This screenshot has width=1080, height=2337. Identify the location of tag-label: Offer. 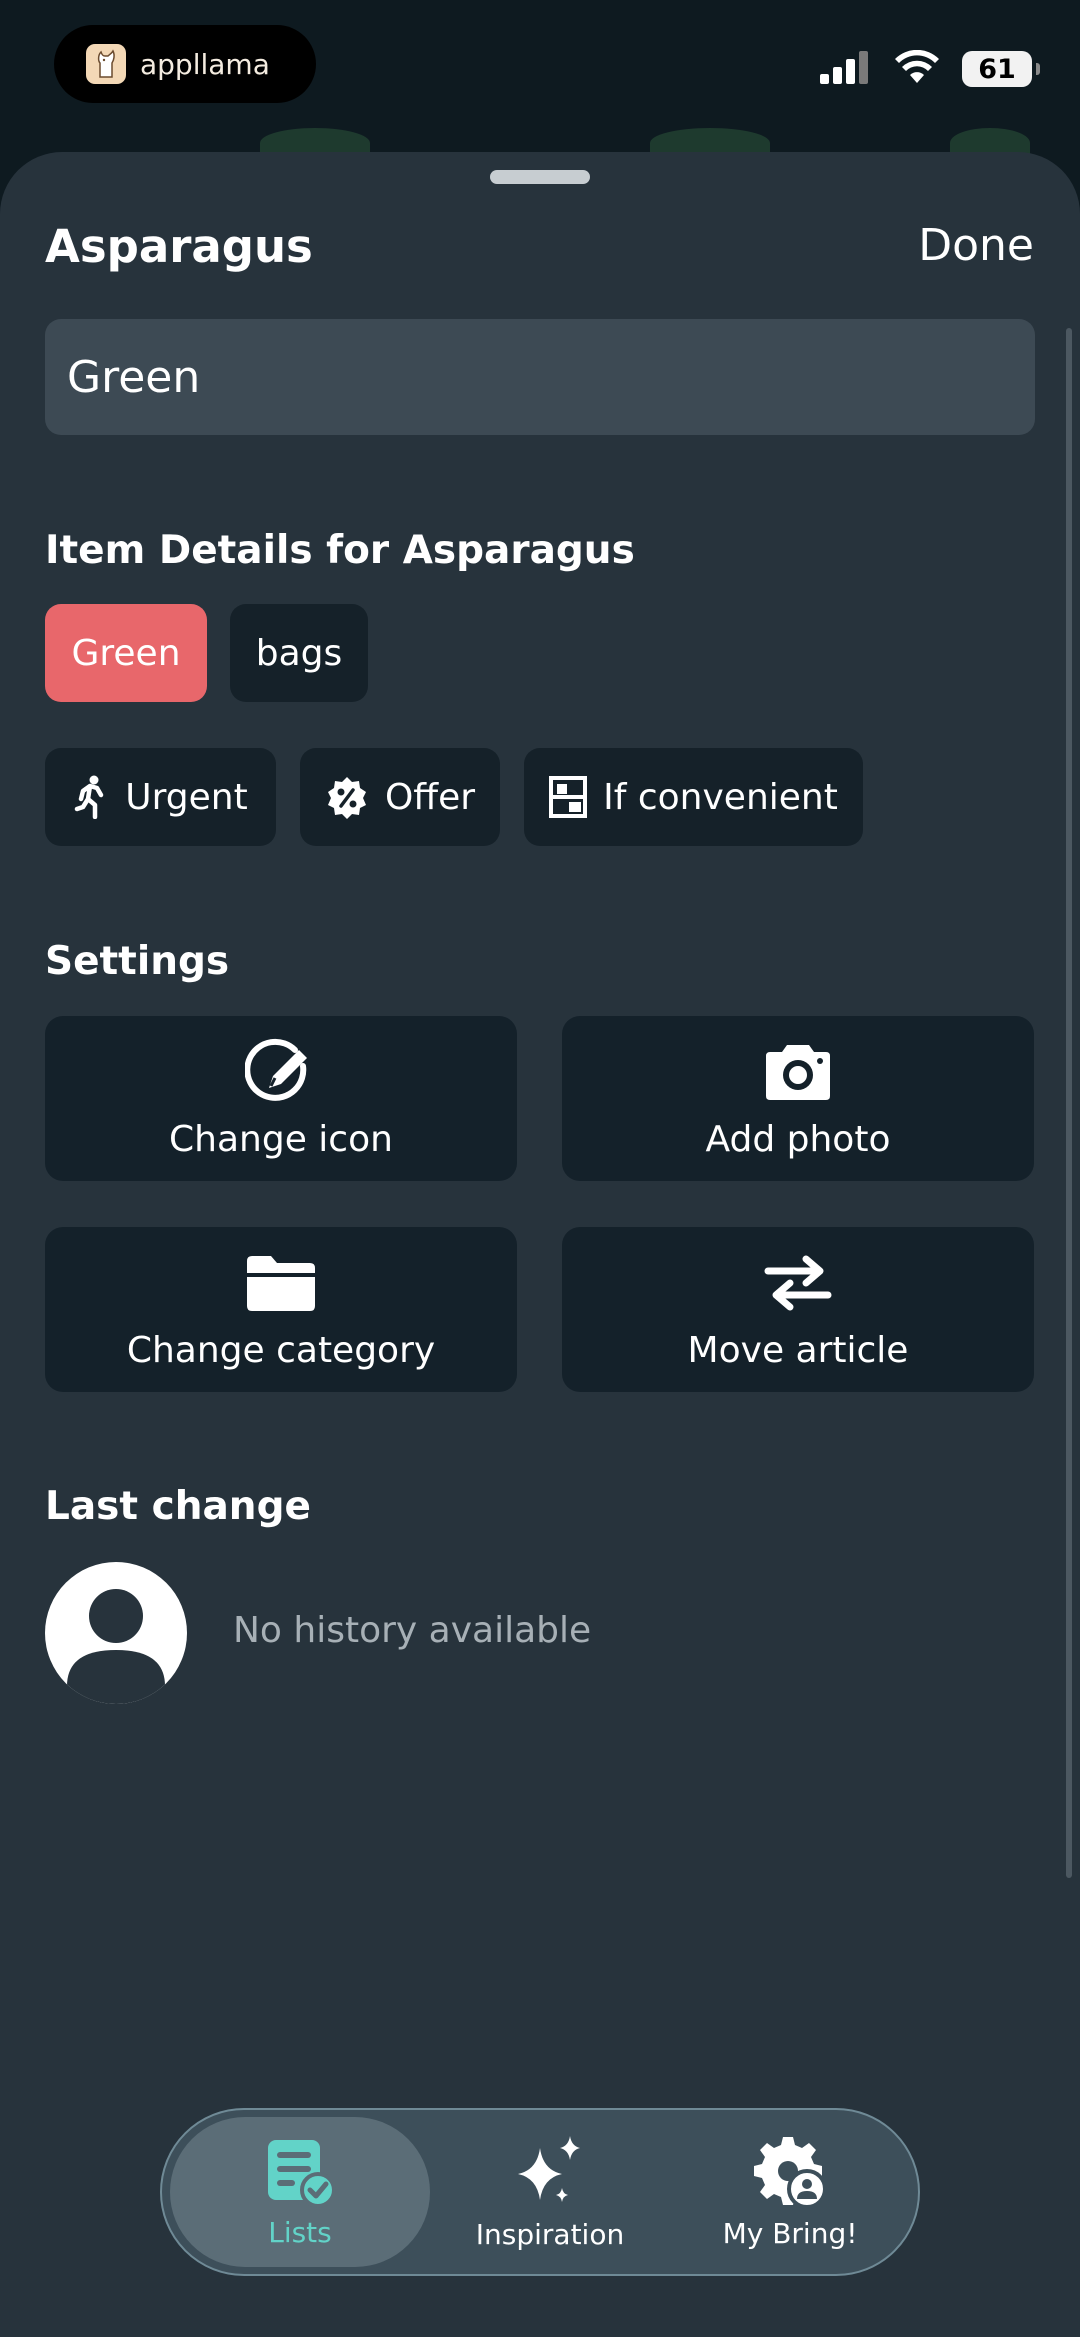
(430, 797).